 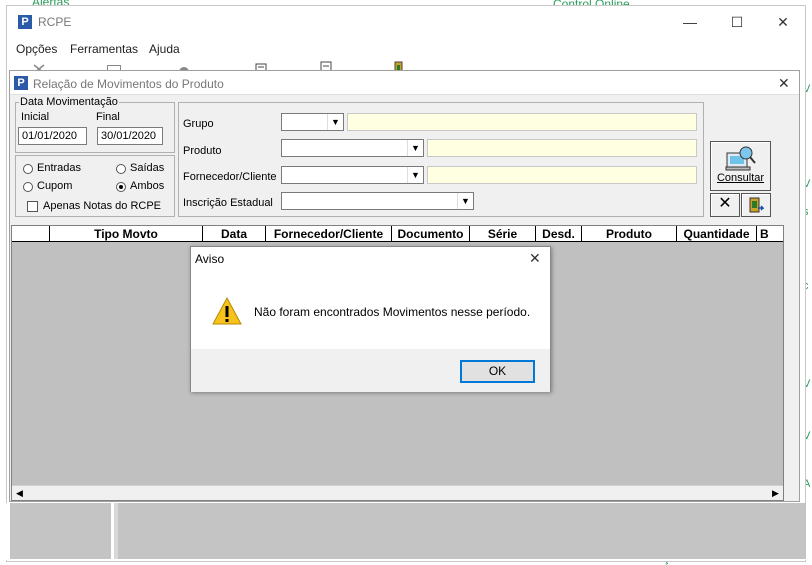 What do you see at coordinates (559, 234) in the screenshot?
I see `grid-col-desd: Desd.` at bounding box center [559, 234].